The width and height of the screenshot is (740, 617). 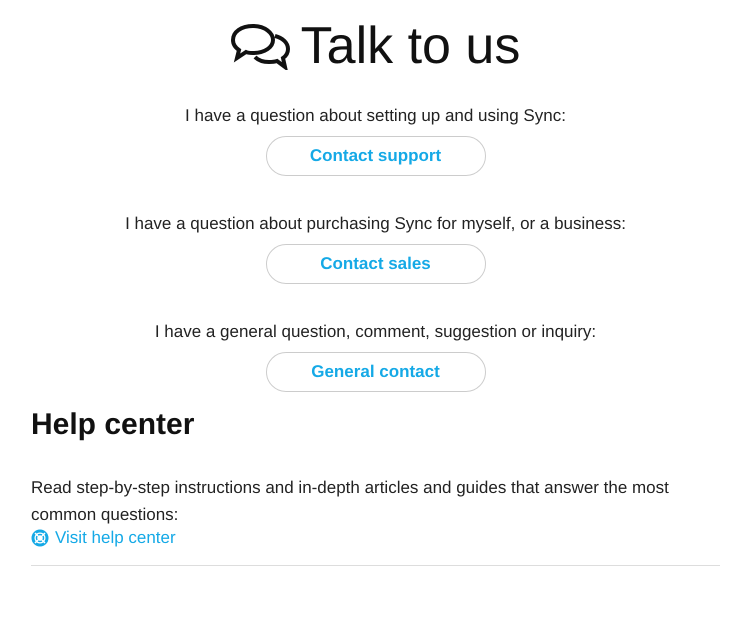 I want to click on contact-button: General contact, so click(x=376, y=372).